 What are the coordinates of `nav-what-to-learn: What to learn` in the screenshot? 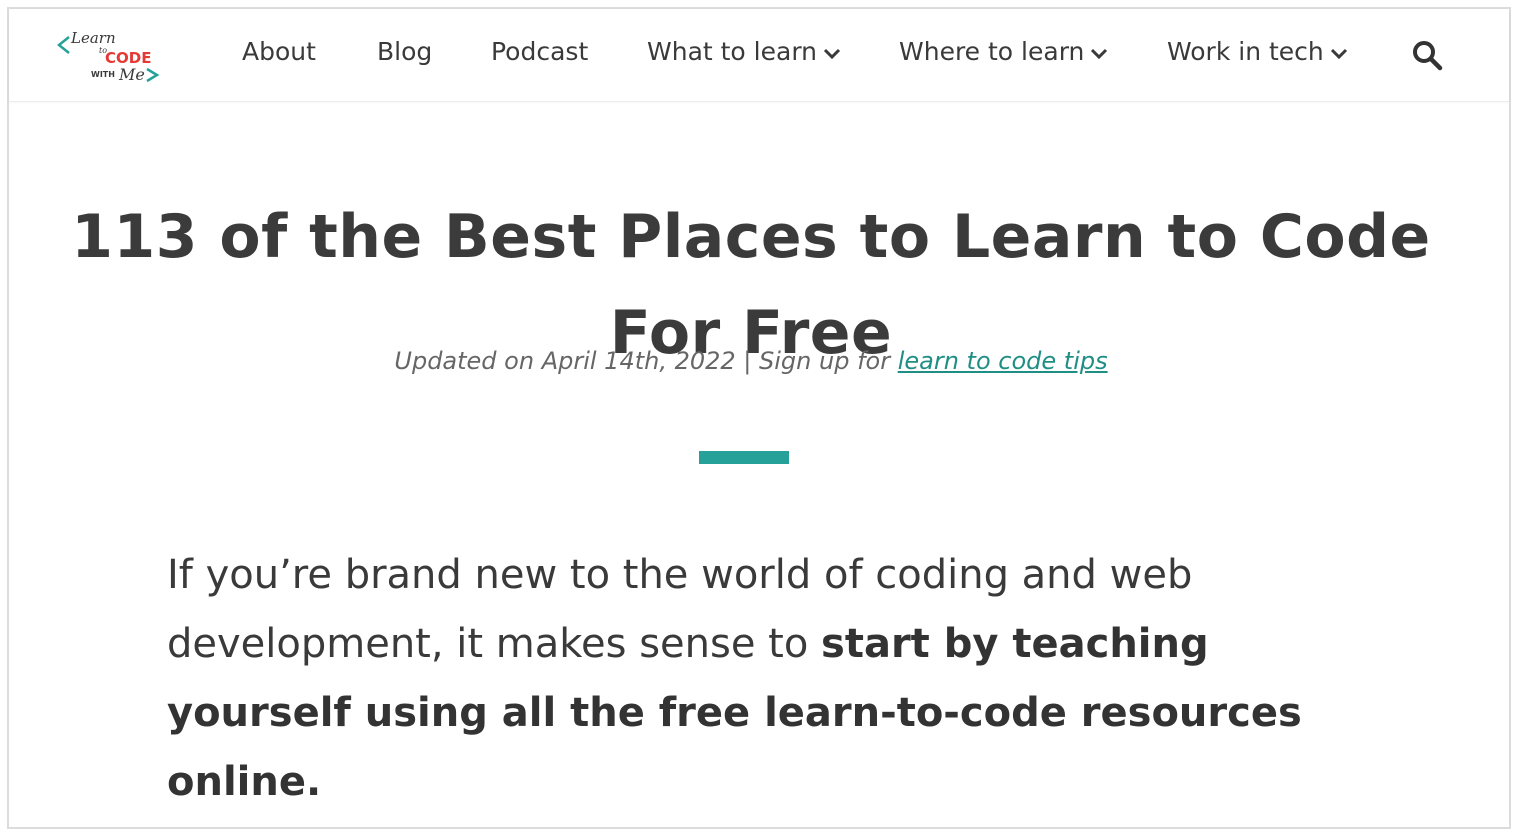 It's located at (744, 51).